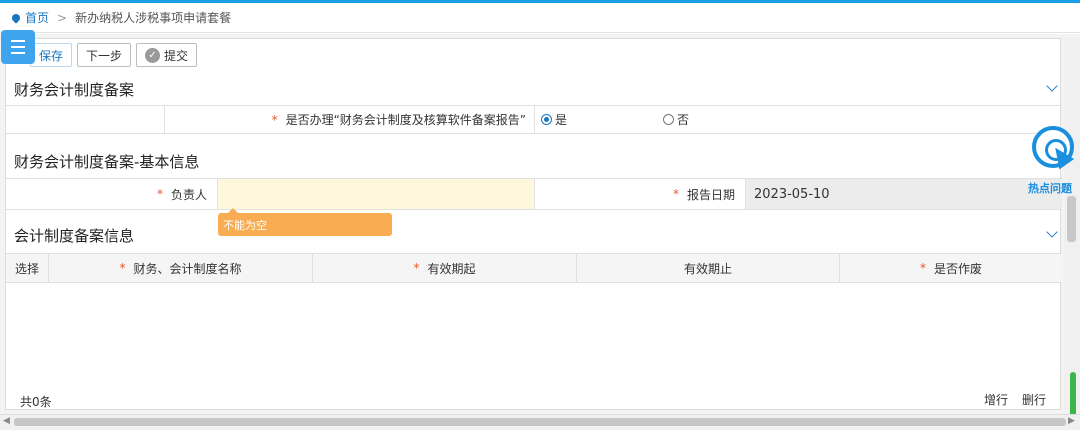 The height and width of the screenshot is (430, 1080). I want to click on radio-no-label: 否, so click(683, 120).